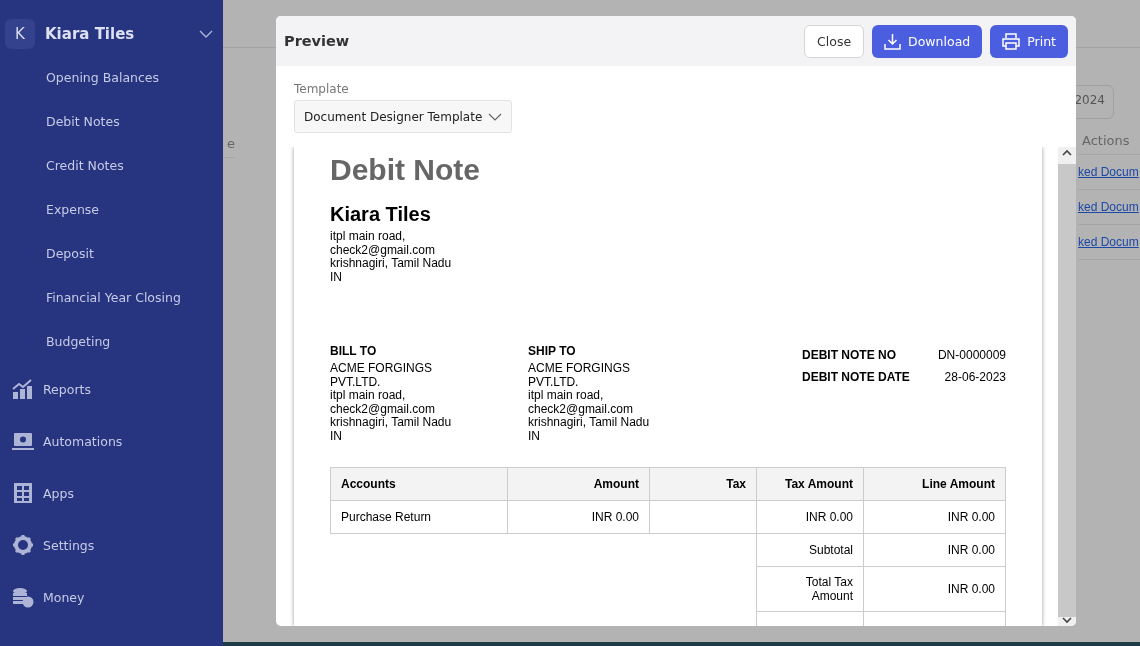  Describe the element at coordinates (419, 517) in the screenshot. I see `table-cell: Purchase Return` at that location.